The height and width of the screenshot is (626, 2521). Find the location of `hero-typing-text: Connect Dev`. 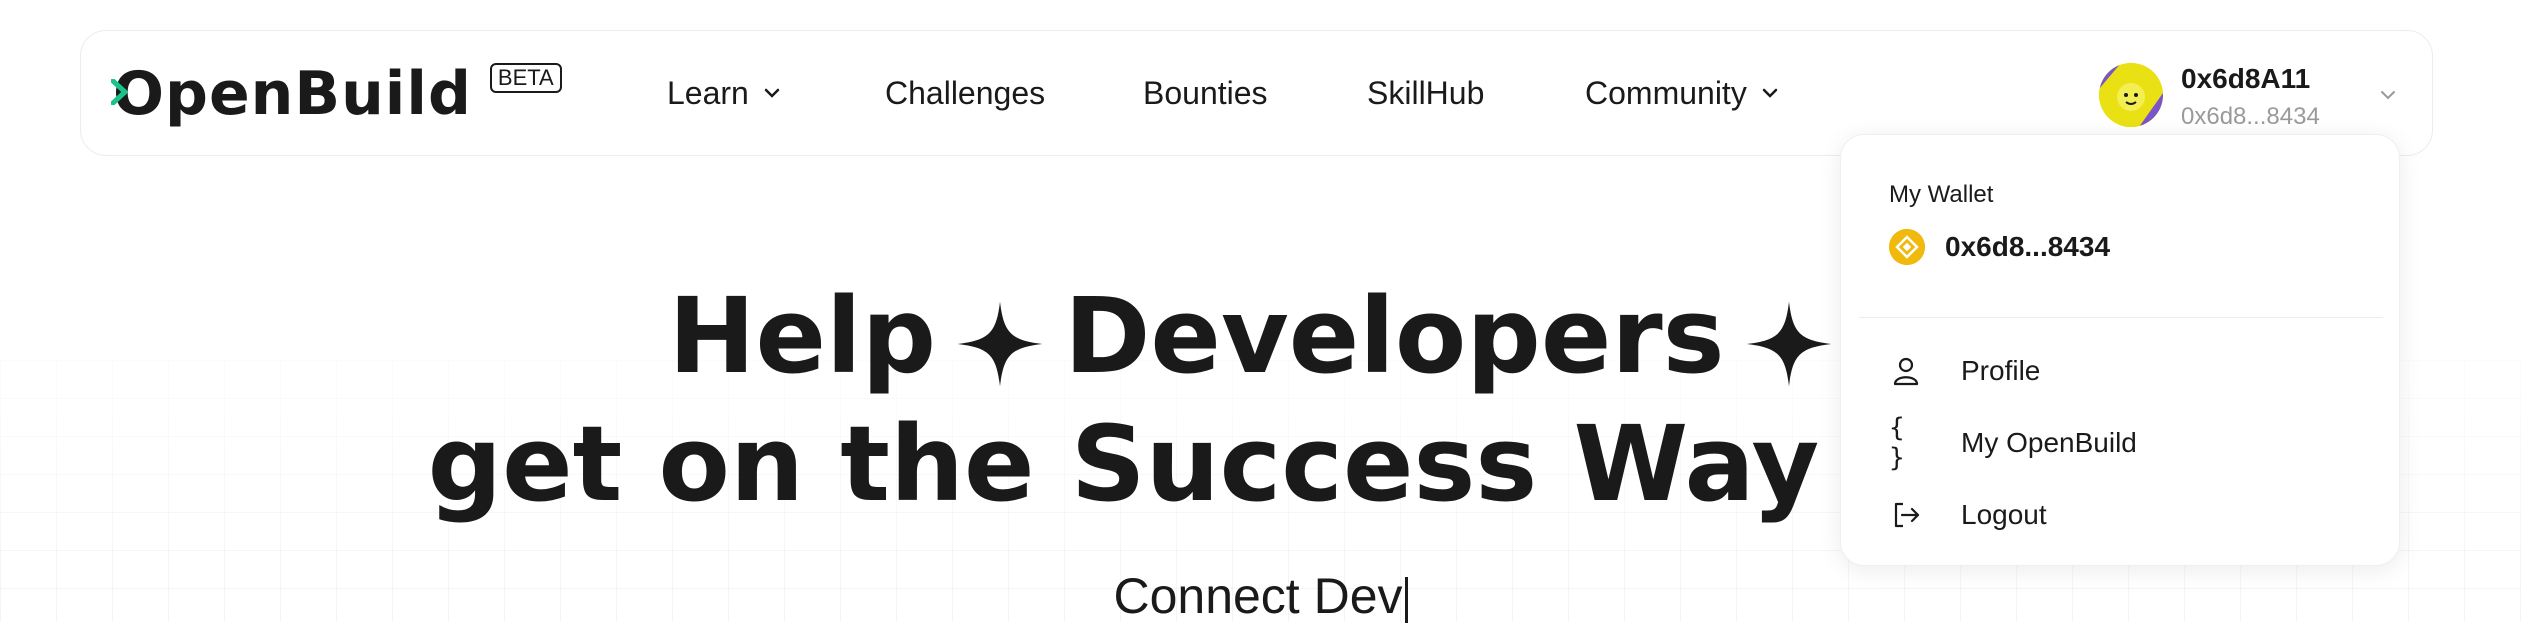

hero-typing-text: Connect Dev is located at coordinates (1260, 596).